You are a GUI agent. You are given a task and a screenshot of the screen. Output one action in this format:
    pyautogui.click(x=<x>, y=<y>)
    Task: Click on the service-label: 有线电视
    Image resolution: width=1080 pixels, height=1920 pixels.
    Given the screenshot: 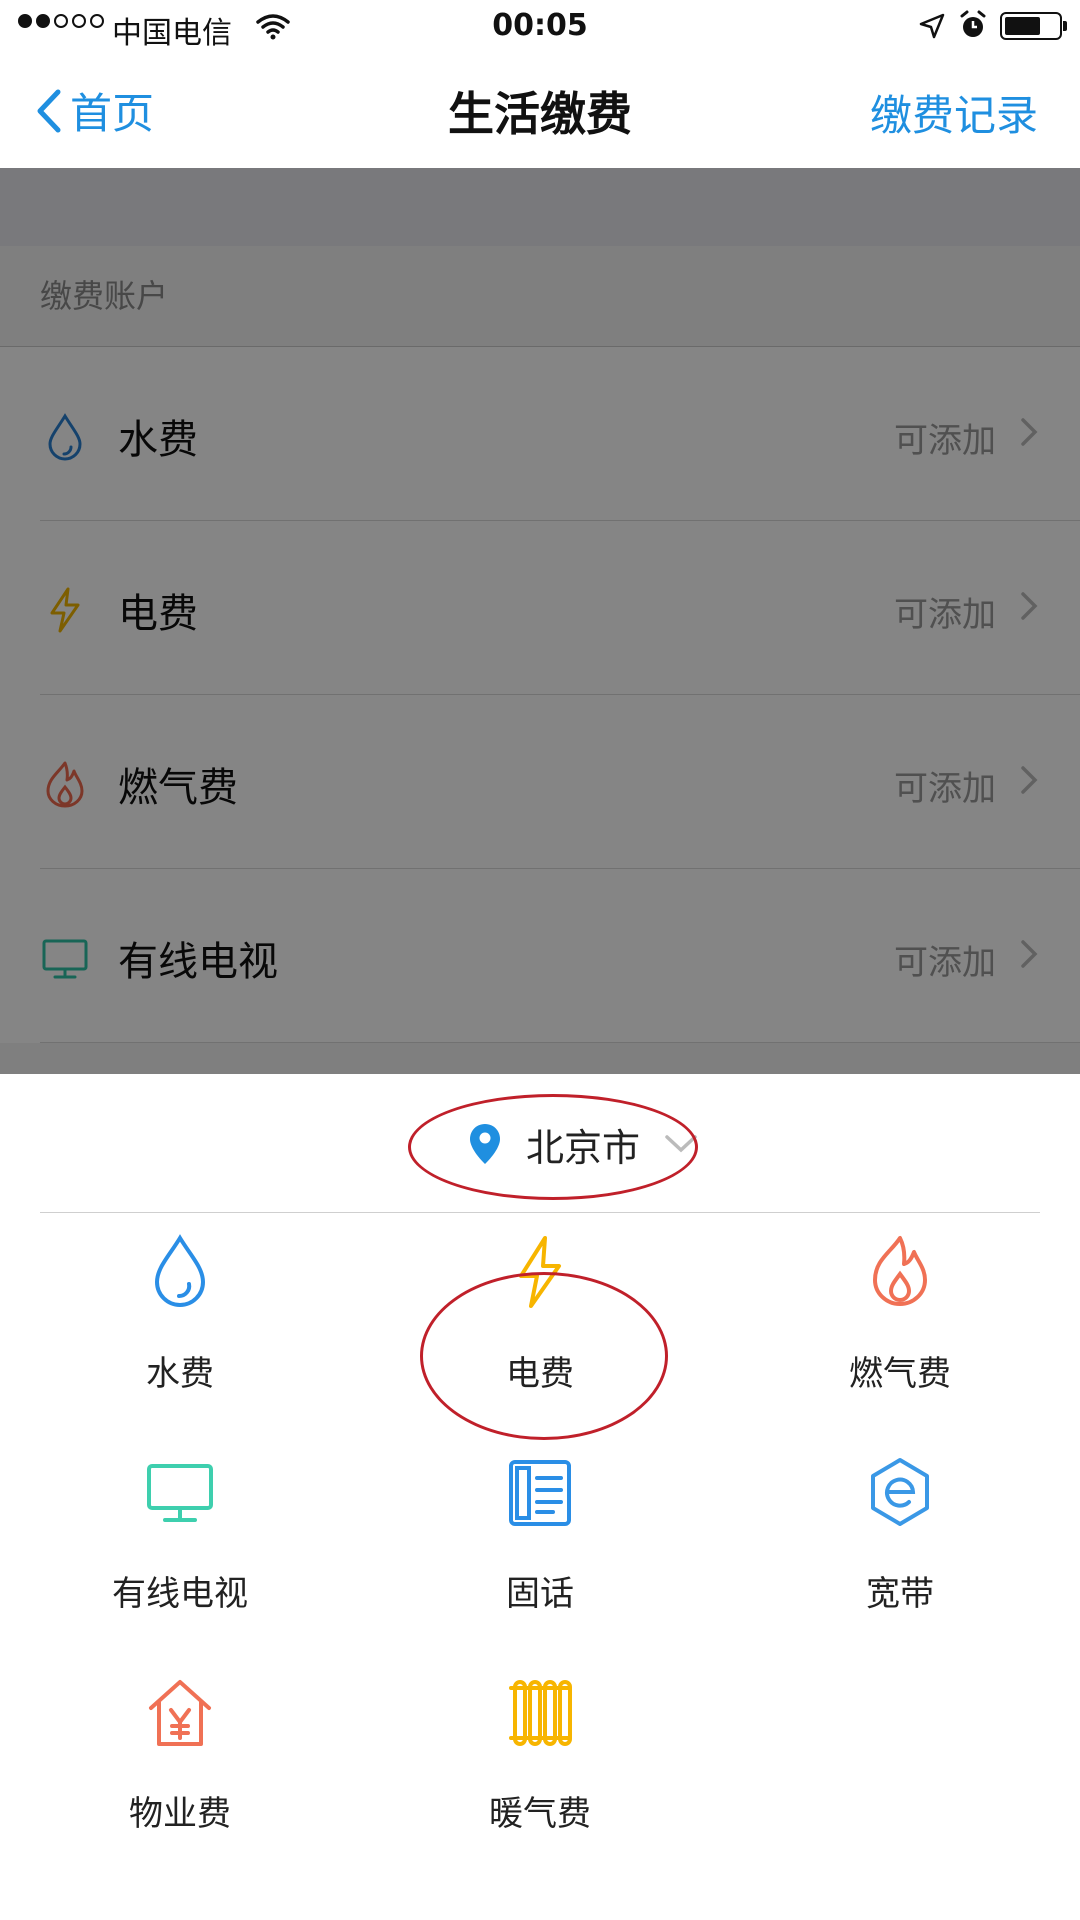 What is the action you would take?
    pyautogui.click(x=180, y=1594)
    